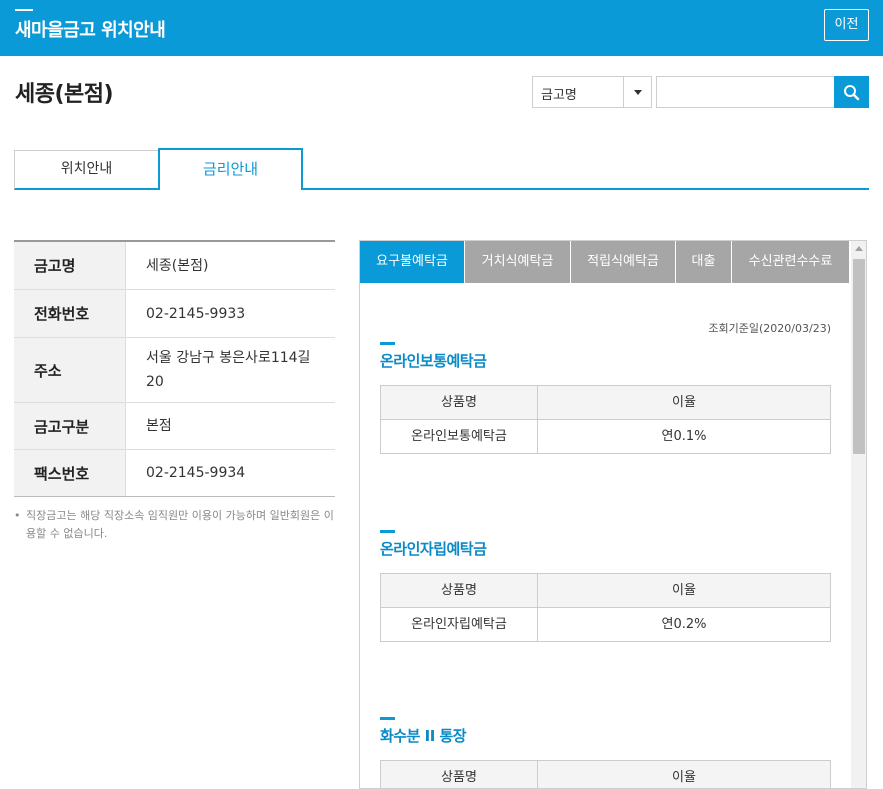 Image resolution: width=883 pixels, height=789 pixels. I want to click on subtab-fees: 수신관련수수료, so click(791, 262).